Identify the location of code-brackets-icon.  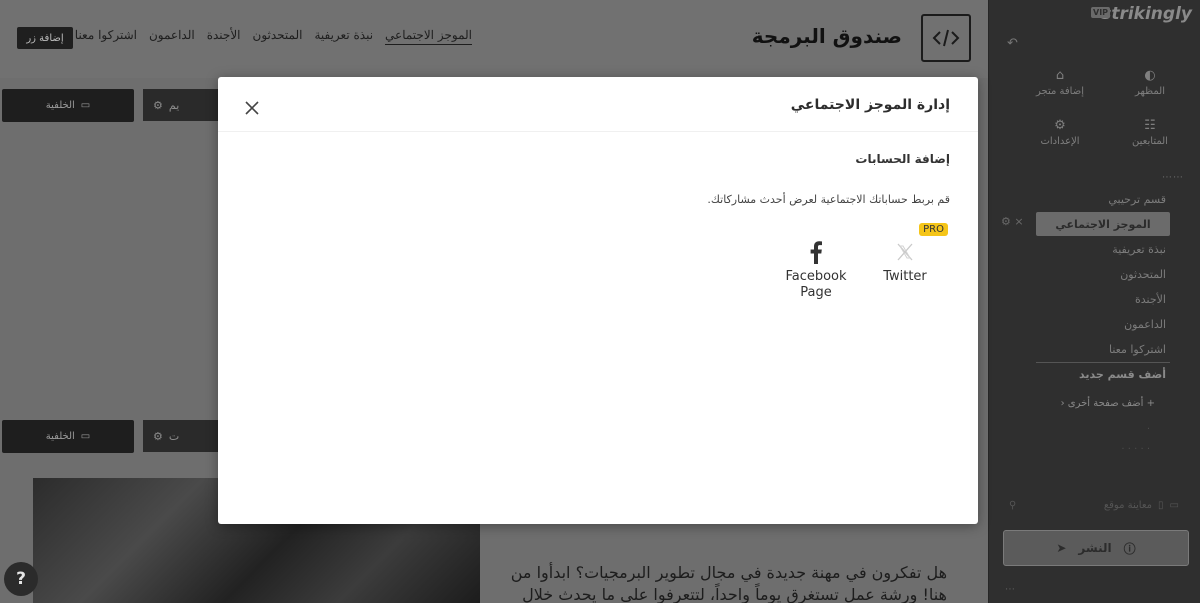
(946, 38).